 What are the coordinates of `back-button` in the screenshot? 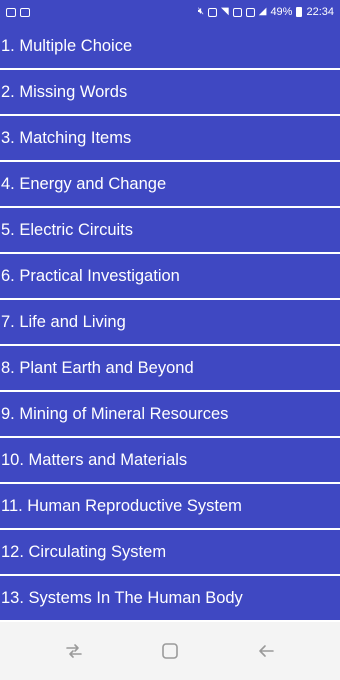 It's located at (266, 651).